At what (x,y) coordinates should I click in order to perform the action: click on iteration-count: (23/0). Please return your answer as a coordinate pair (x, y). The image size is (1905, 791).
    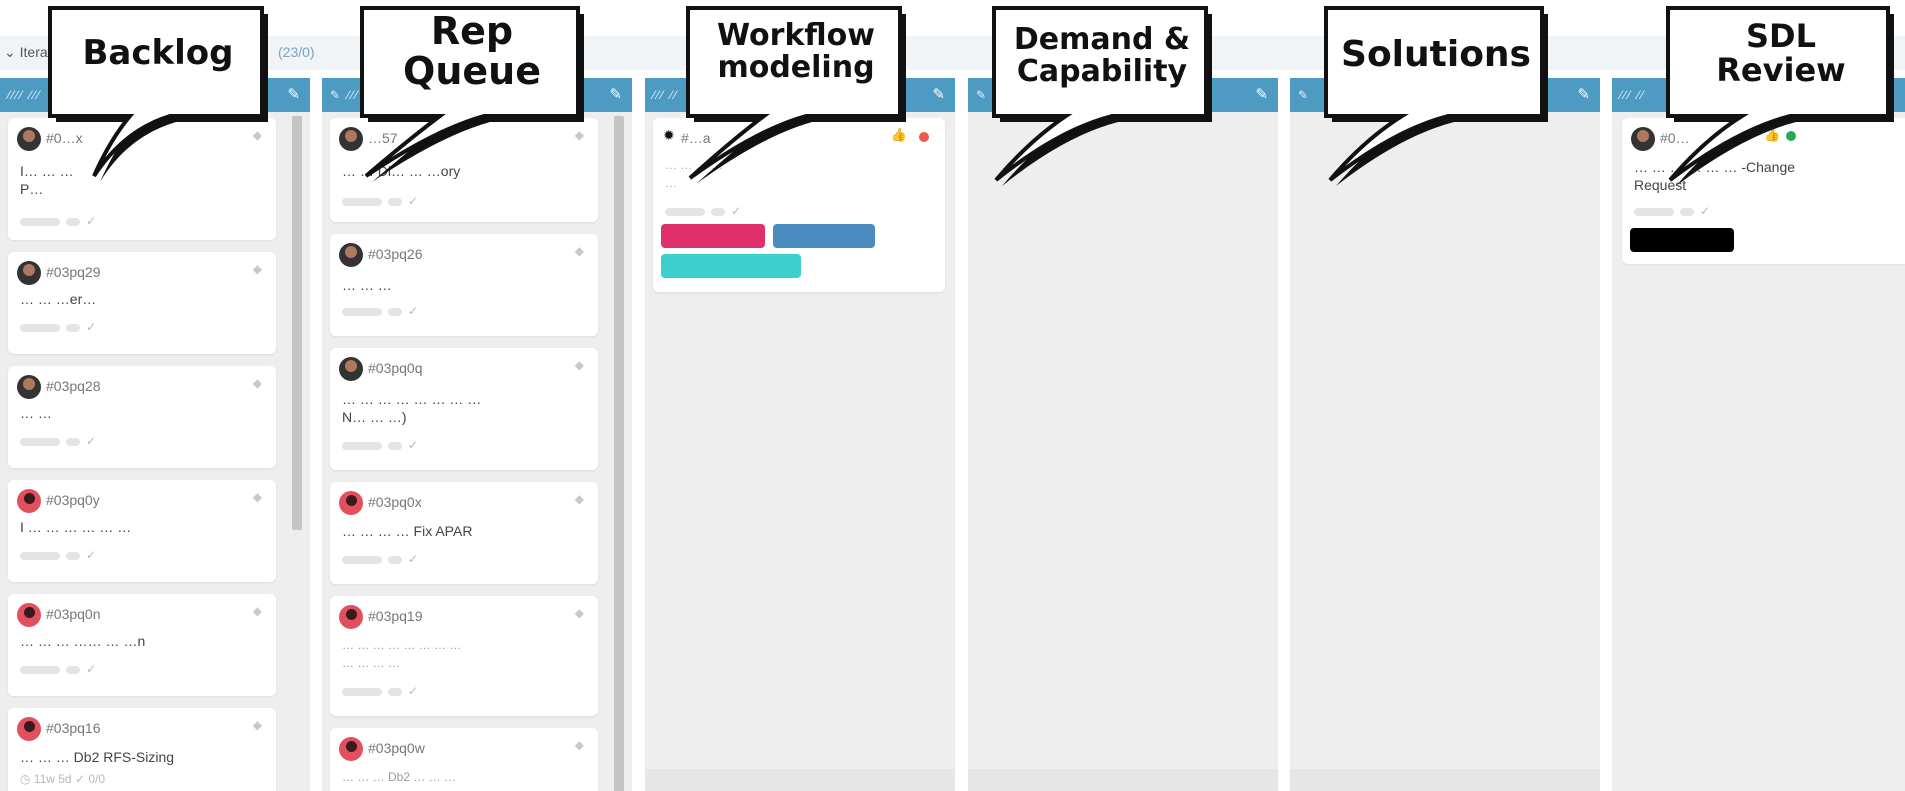
    Looking at the image, I should click on (296, 52).